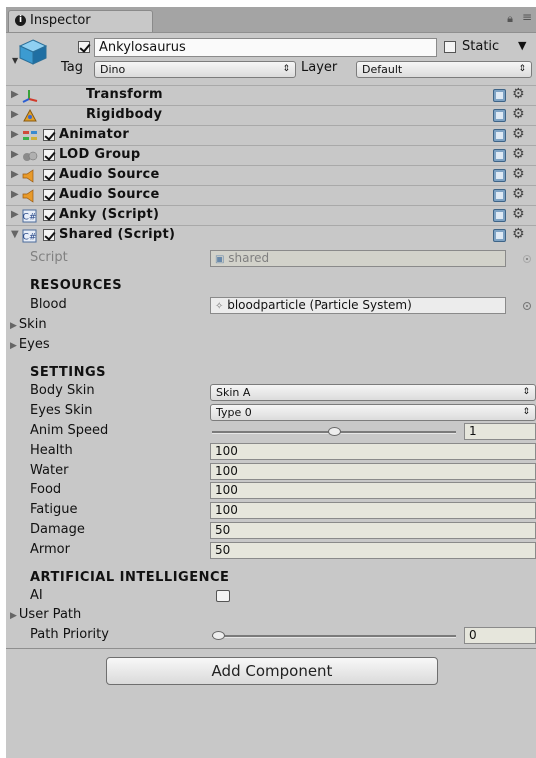 Image resolution: width=536 pixels, height=758 pixels. I want to click on resources-header: RESOURCES, so click(76, 285).